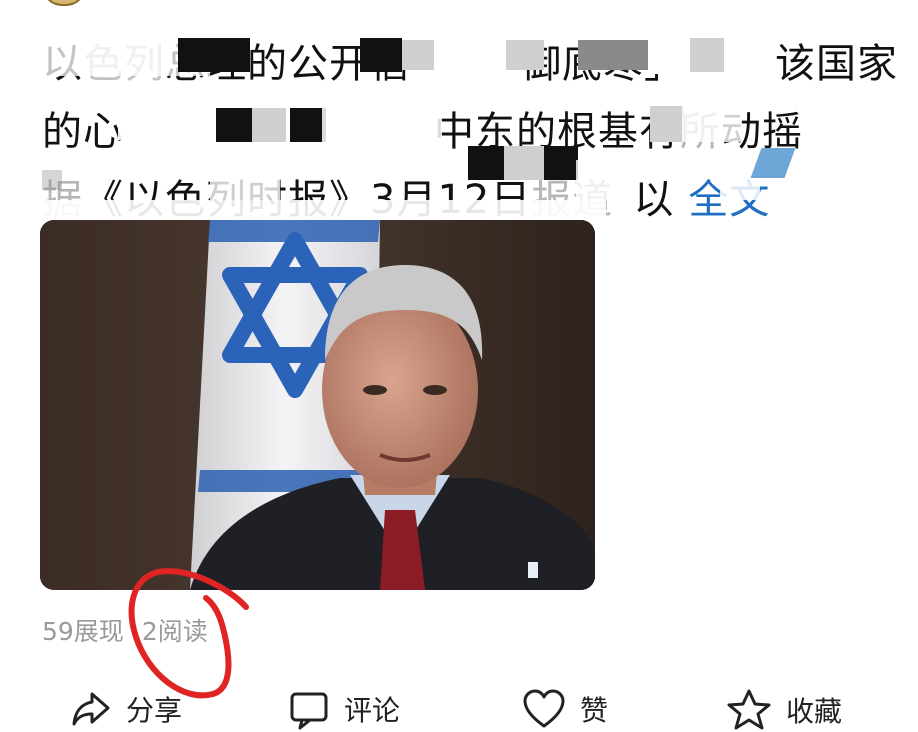  I want to click on reads-count: 2阅读, so click(174, 631).